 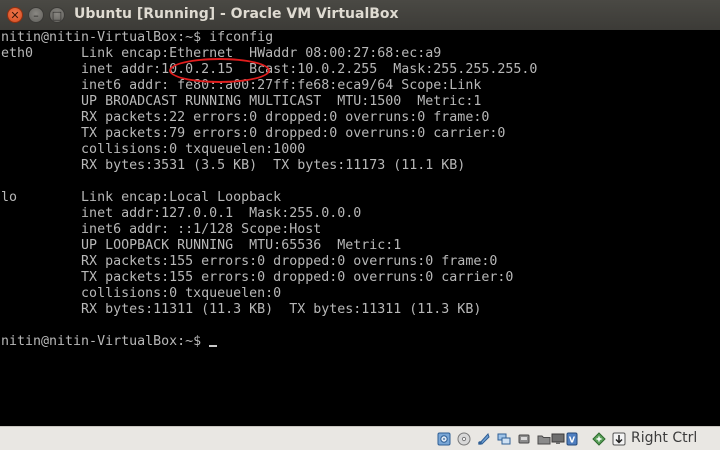 I want to click on svg-text: V, so click(x=572, y=440).